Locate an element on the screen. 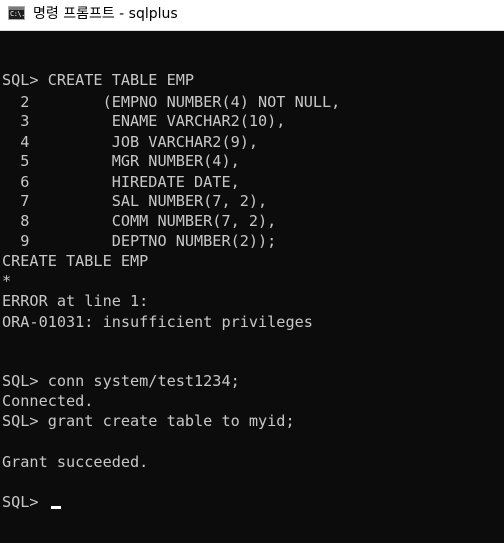 The height and width of the screenshot is (543, 504). window-title: 명령 프롬프트 - sqlplus is located at coordinates (105, 14).